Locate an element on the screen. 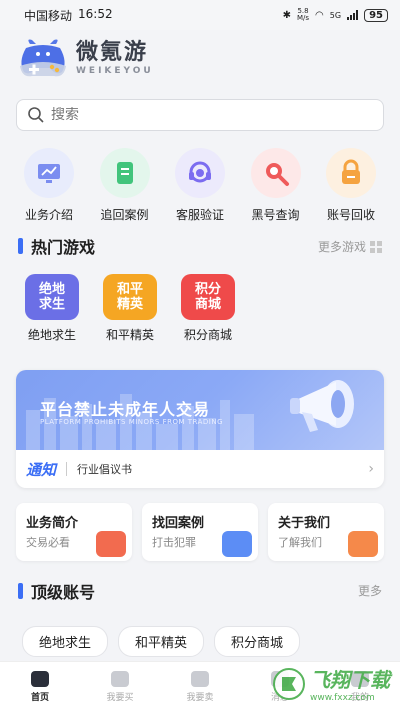  watermark-url: www.fxxz.com is located at coordinates (342, 698).